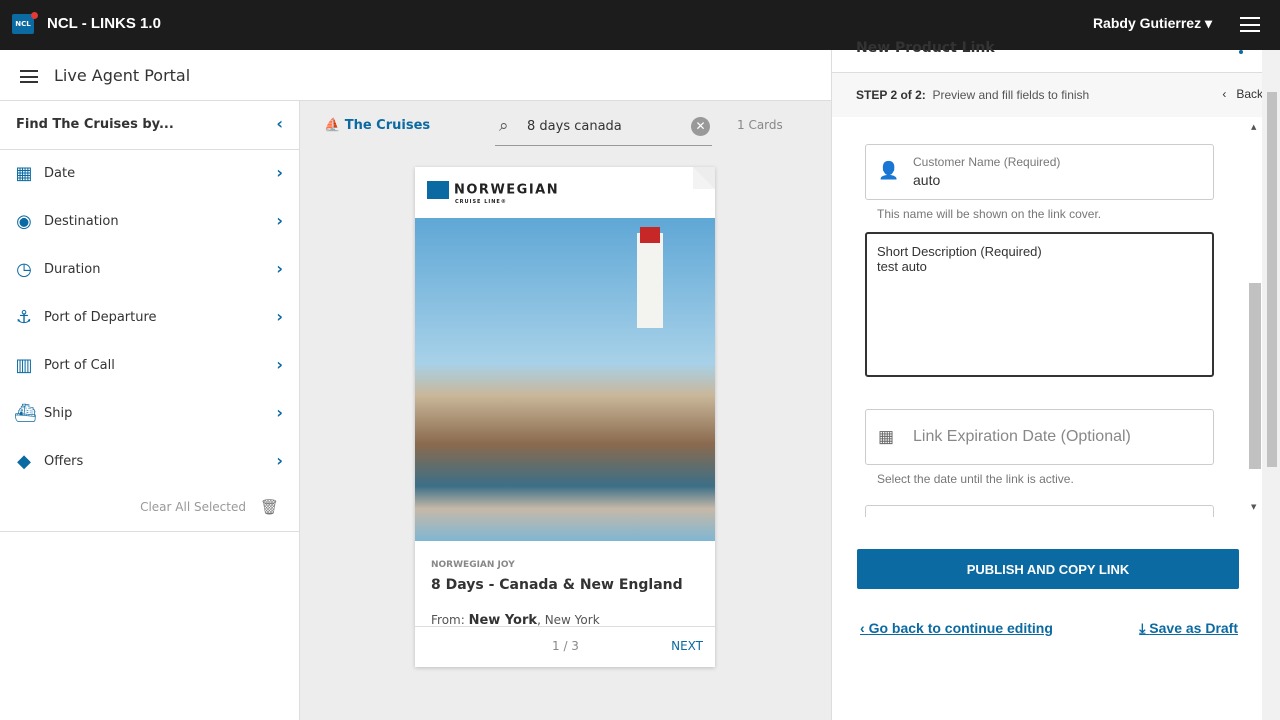 The width and height of the screenshot is (1280, 720). What do you see at coordinates (574, 126) in the screenshot?
I see `search-value: 8 days canada` at bounding box center [574, 126].